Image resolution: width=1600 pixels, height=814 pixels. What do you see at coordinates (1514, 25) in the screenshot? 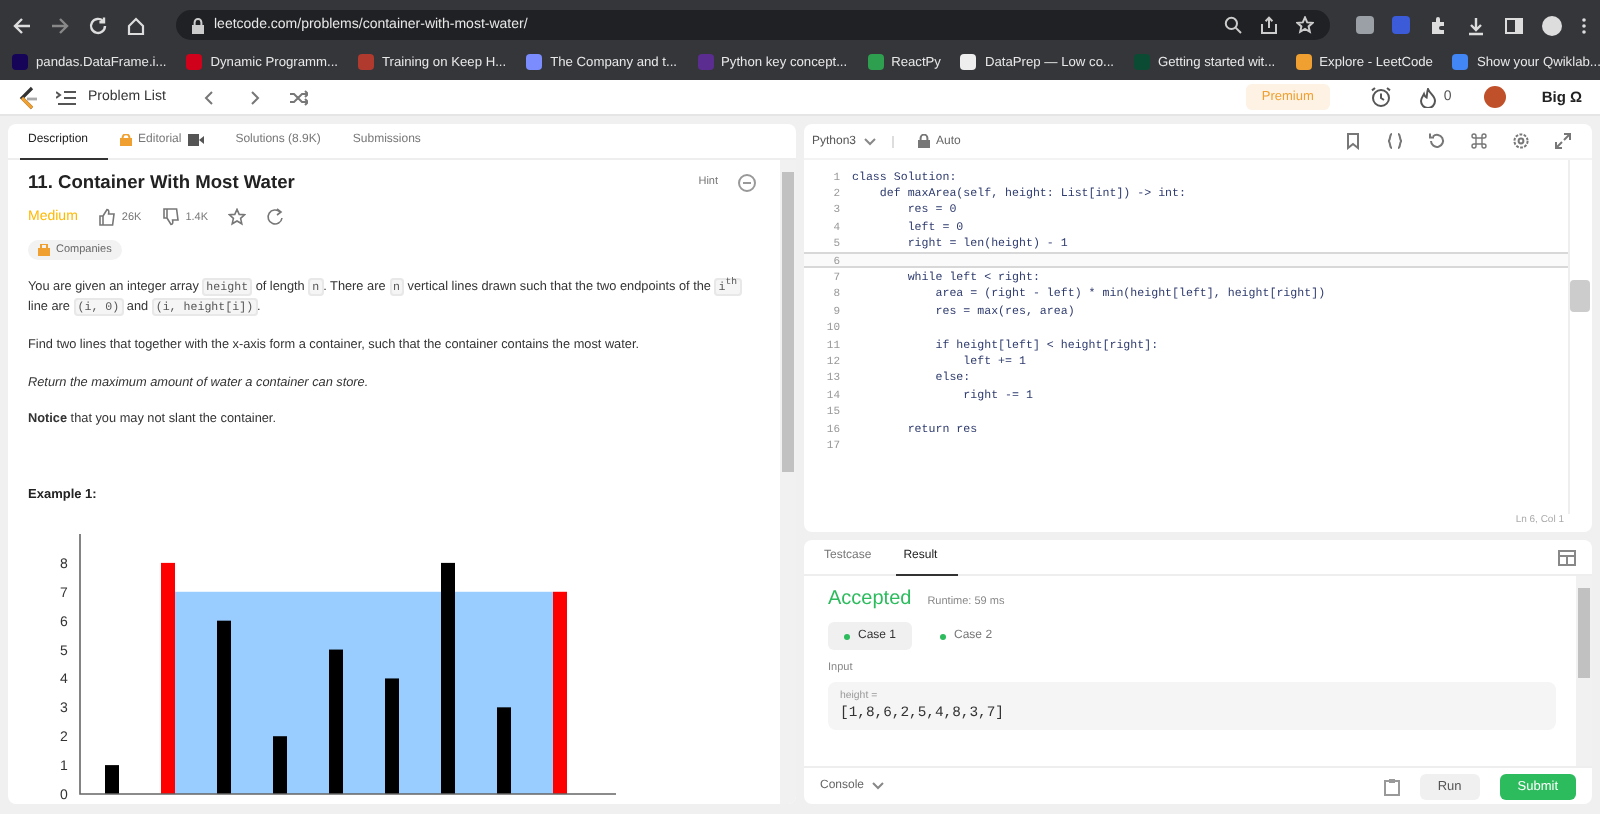
I see `side-panel-icon` at bounding box center [1514, 25].